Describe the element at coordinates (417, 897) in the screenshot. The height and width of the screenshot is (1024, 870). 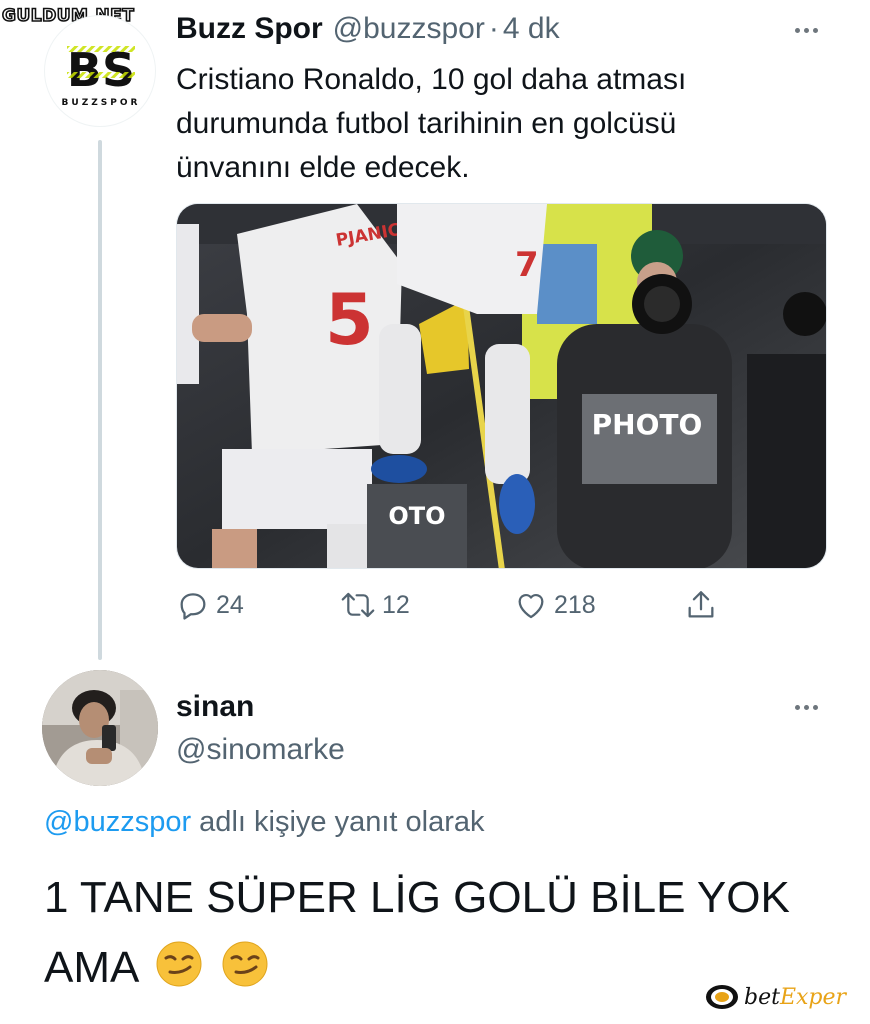
I see `reply-text-line-1: 1 TANE SÜPER LİG GOLÜ BİLE YOK` at that location.